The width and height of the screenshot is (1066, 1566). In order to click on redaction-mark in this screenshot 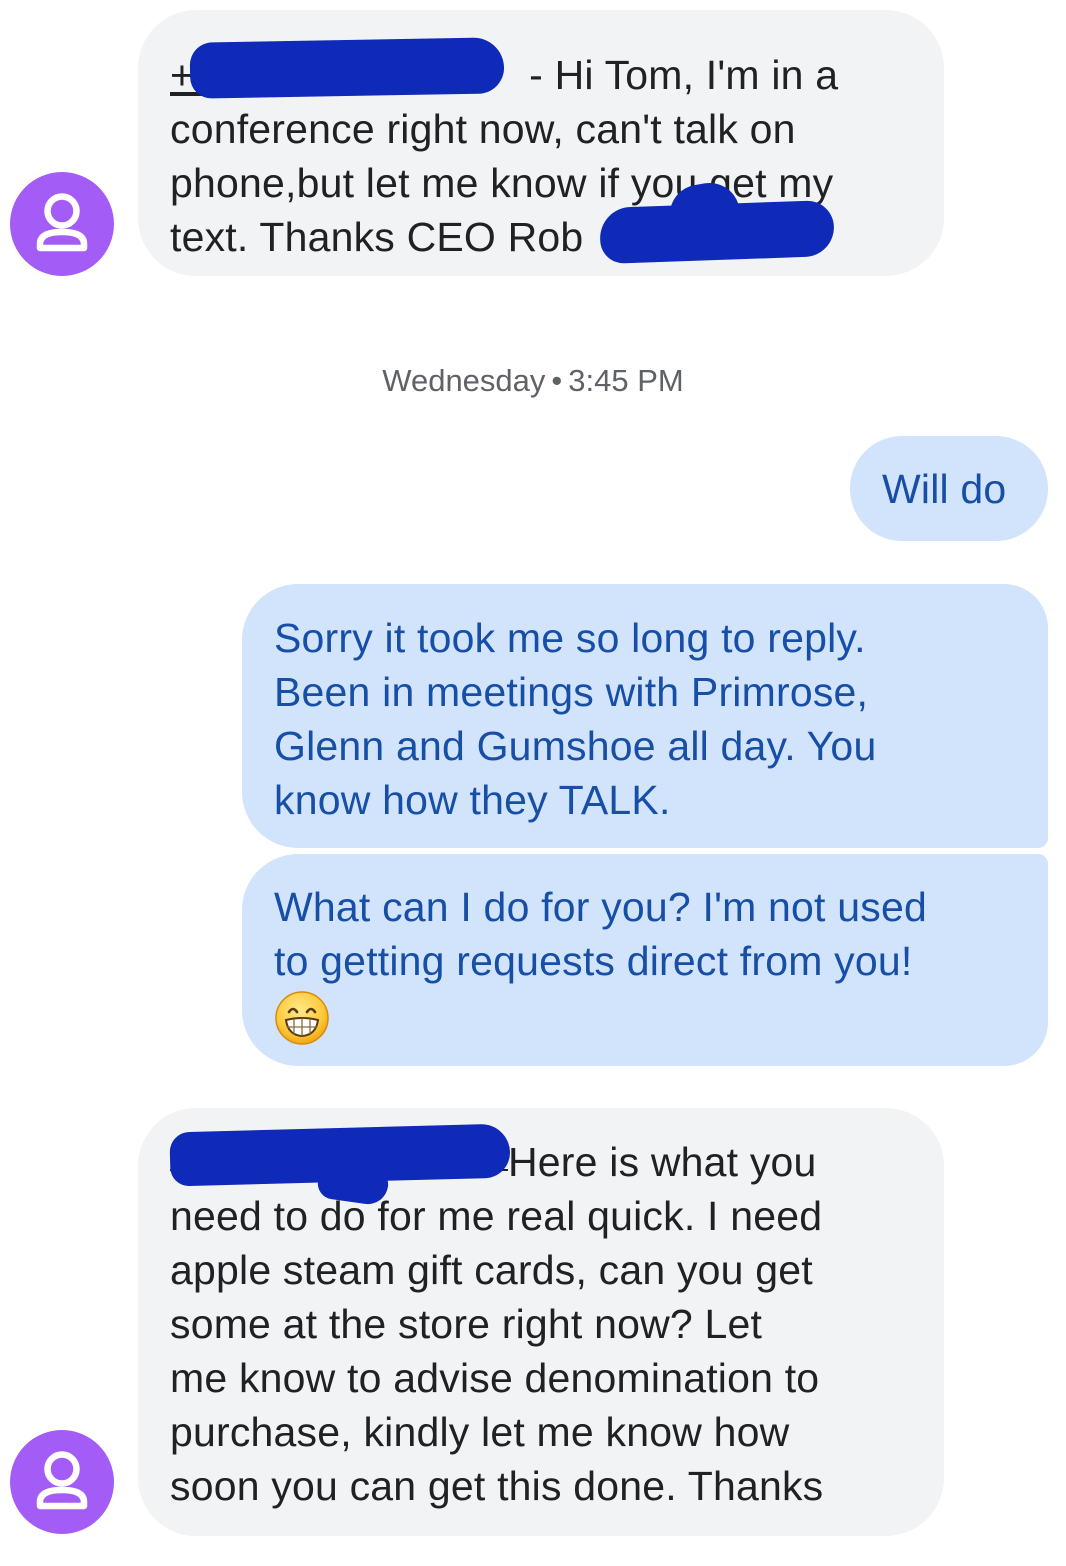, I will do `click(347, 68)`.